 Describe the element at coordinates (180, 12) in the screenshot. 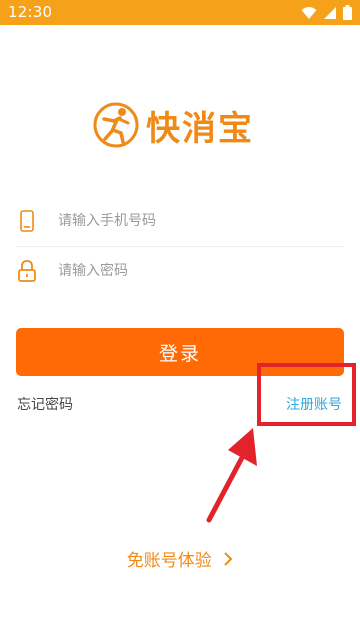

I see `status-bar: 12:30` at that location.